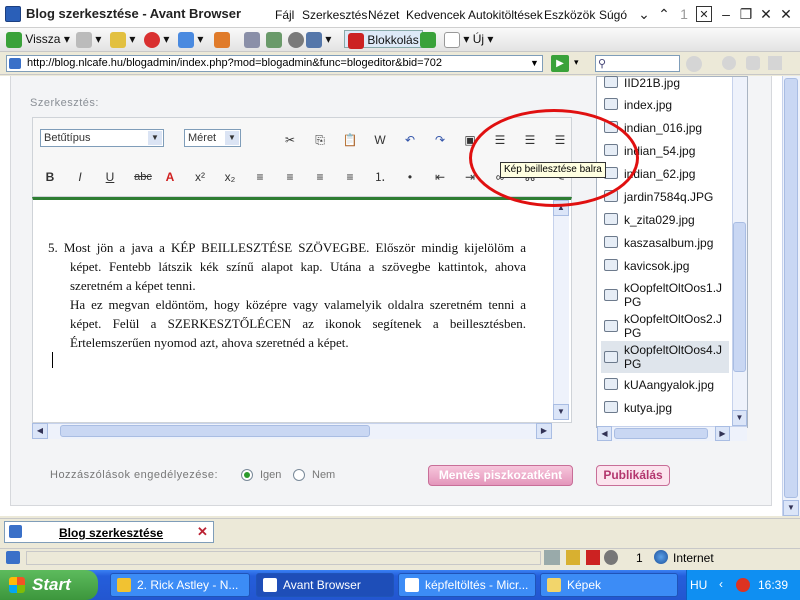  Describe the element at coordinates (383, 39) in the screenshot. I see `popup-block-button: Blokkolás` at that location.